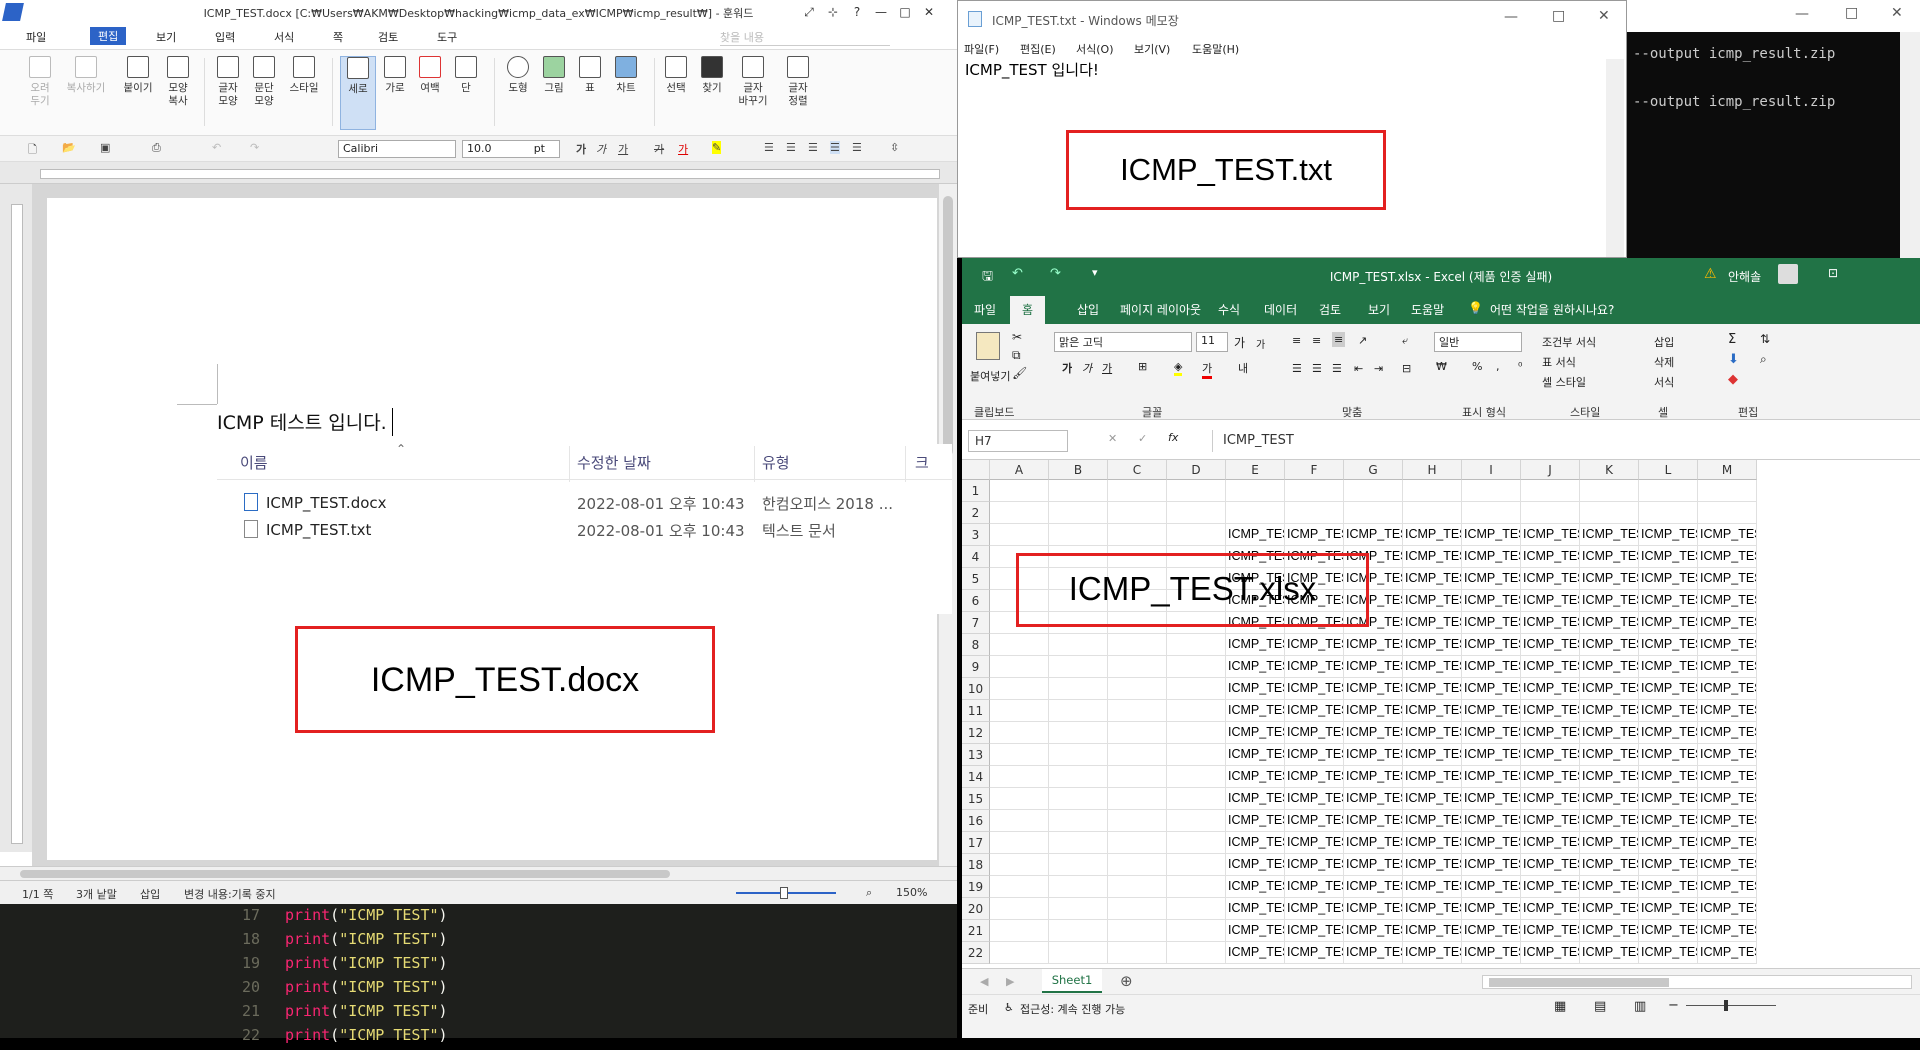  I want to click on strike-icon: 가, so click(659, 149).